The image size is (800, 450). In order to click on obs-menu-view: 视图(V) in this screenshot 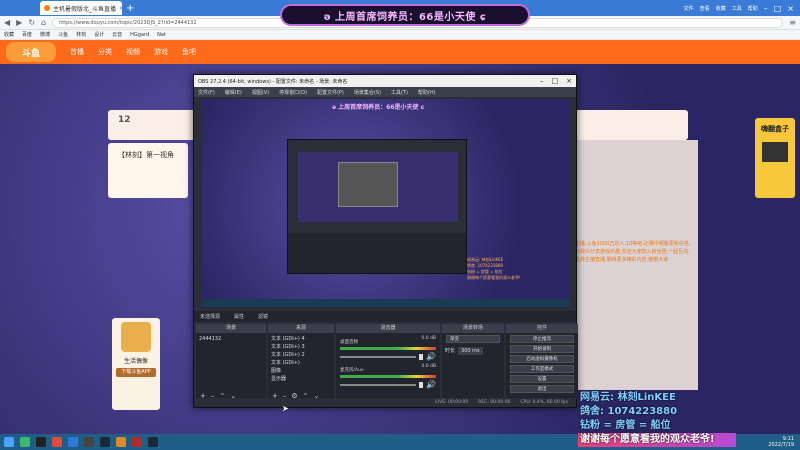, I will do `click(260, 92)`.